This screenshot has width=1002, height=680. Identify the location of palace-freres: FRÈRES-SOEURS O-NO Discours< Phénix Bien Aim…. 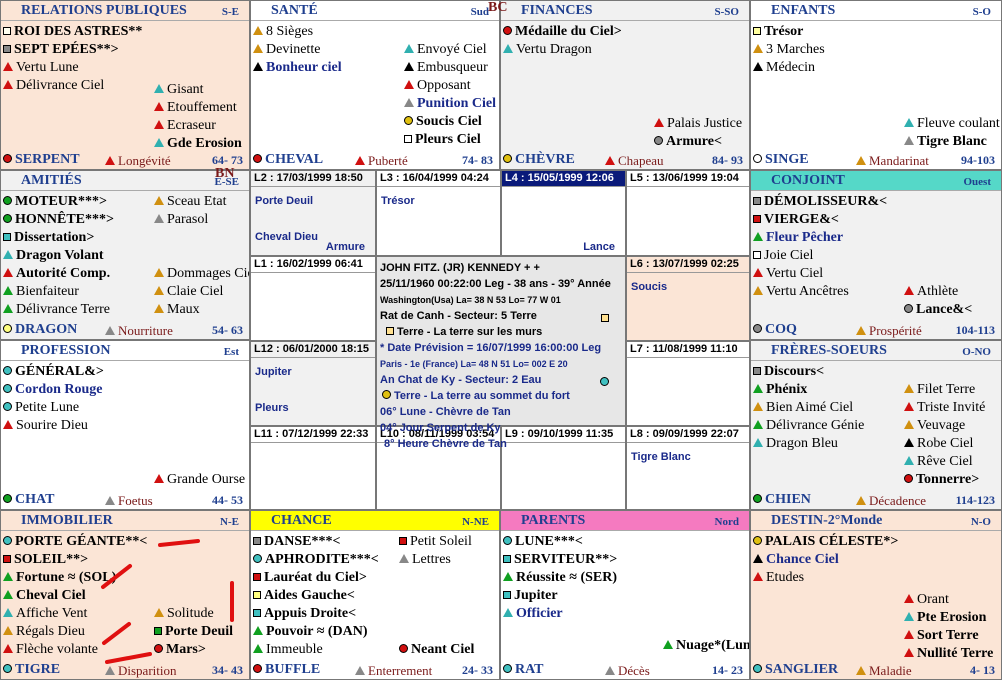
(876, 425).